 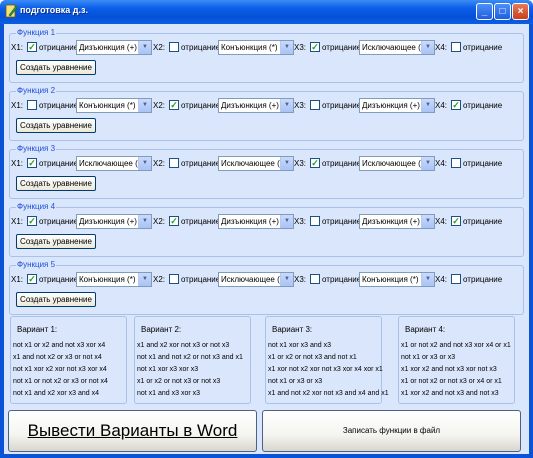 What do you see at coordinates (256, 47) in the screenshot?
I see `x2-operator-select: Конъюнкция (*) ▼` at bounding box center [256, 47].